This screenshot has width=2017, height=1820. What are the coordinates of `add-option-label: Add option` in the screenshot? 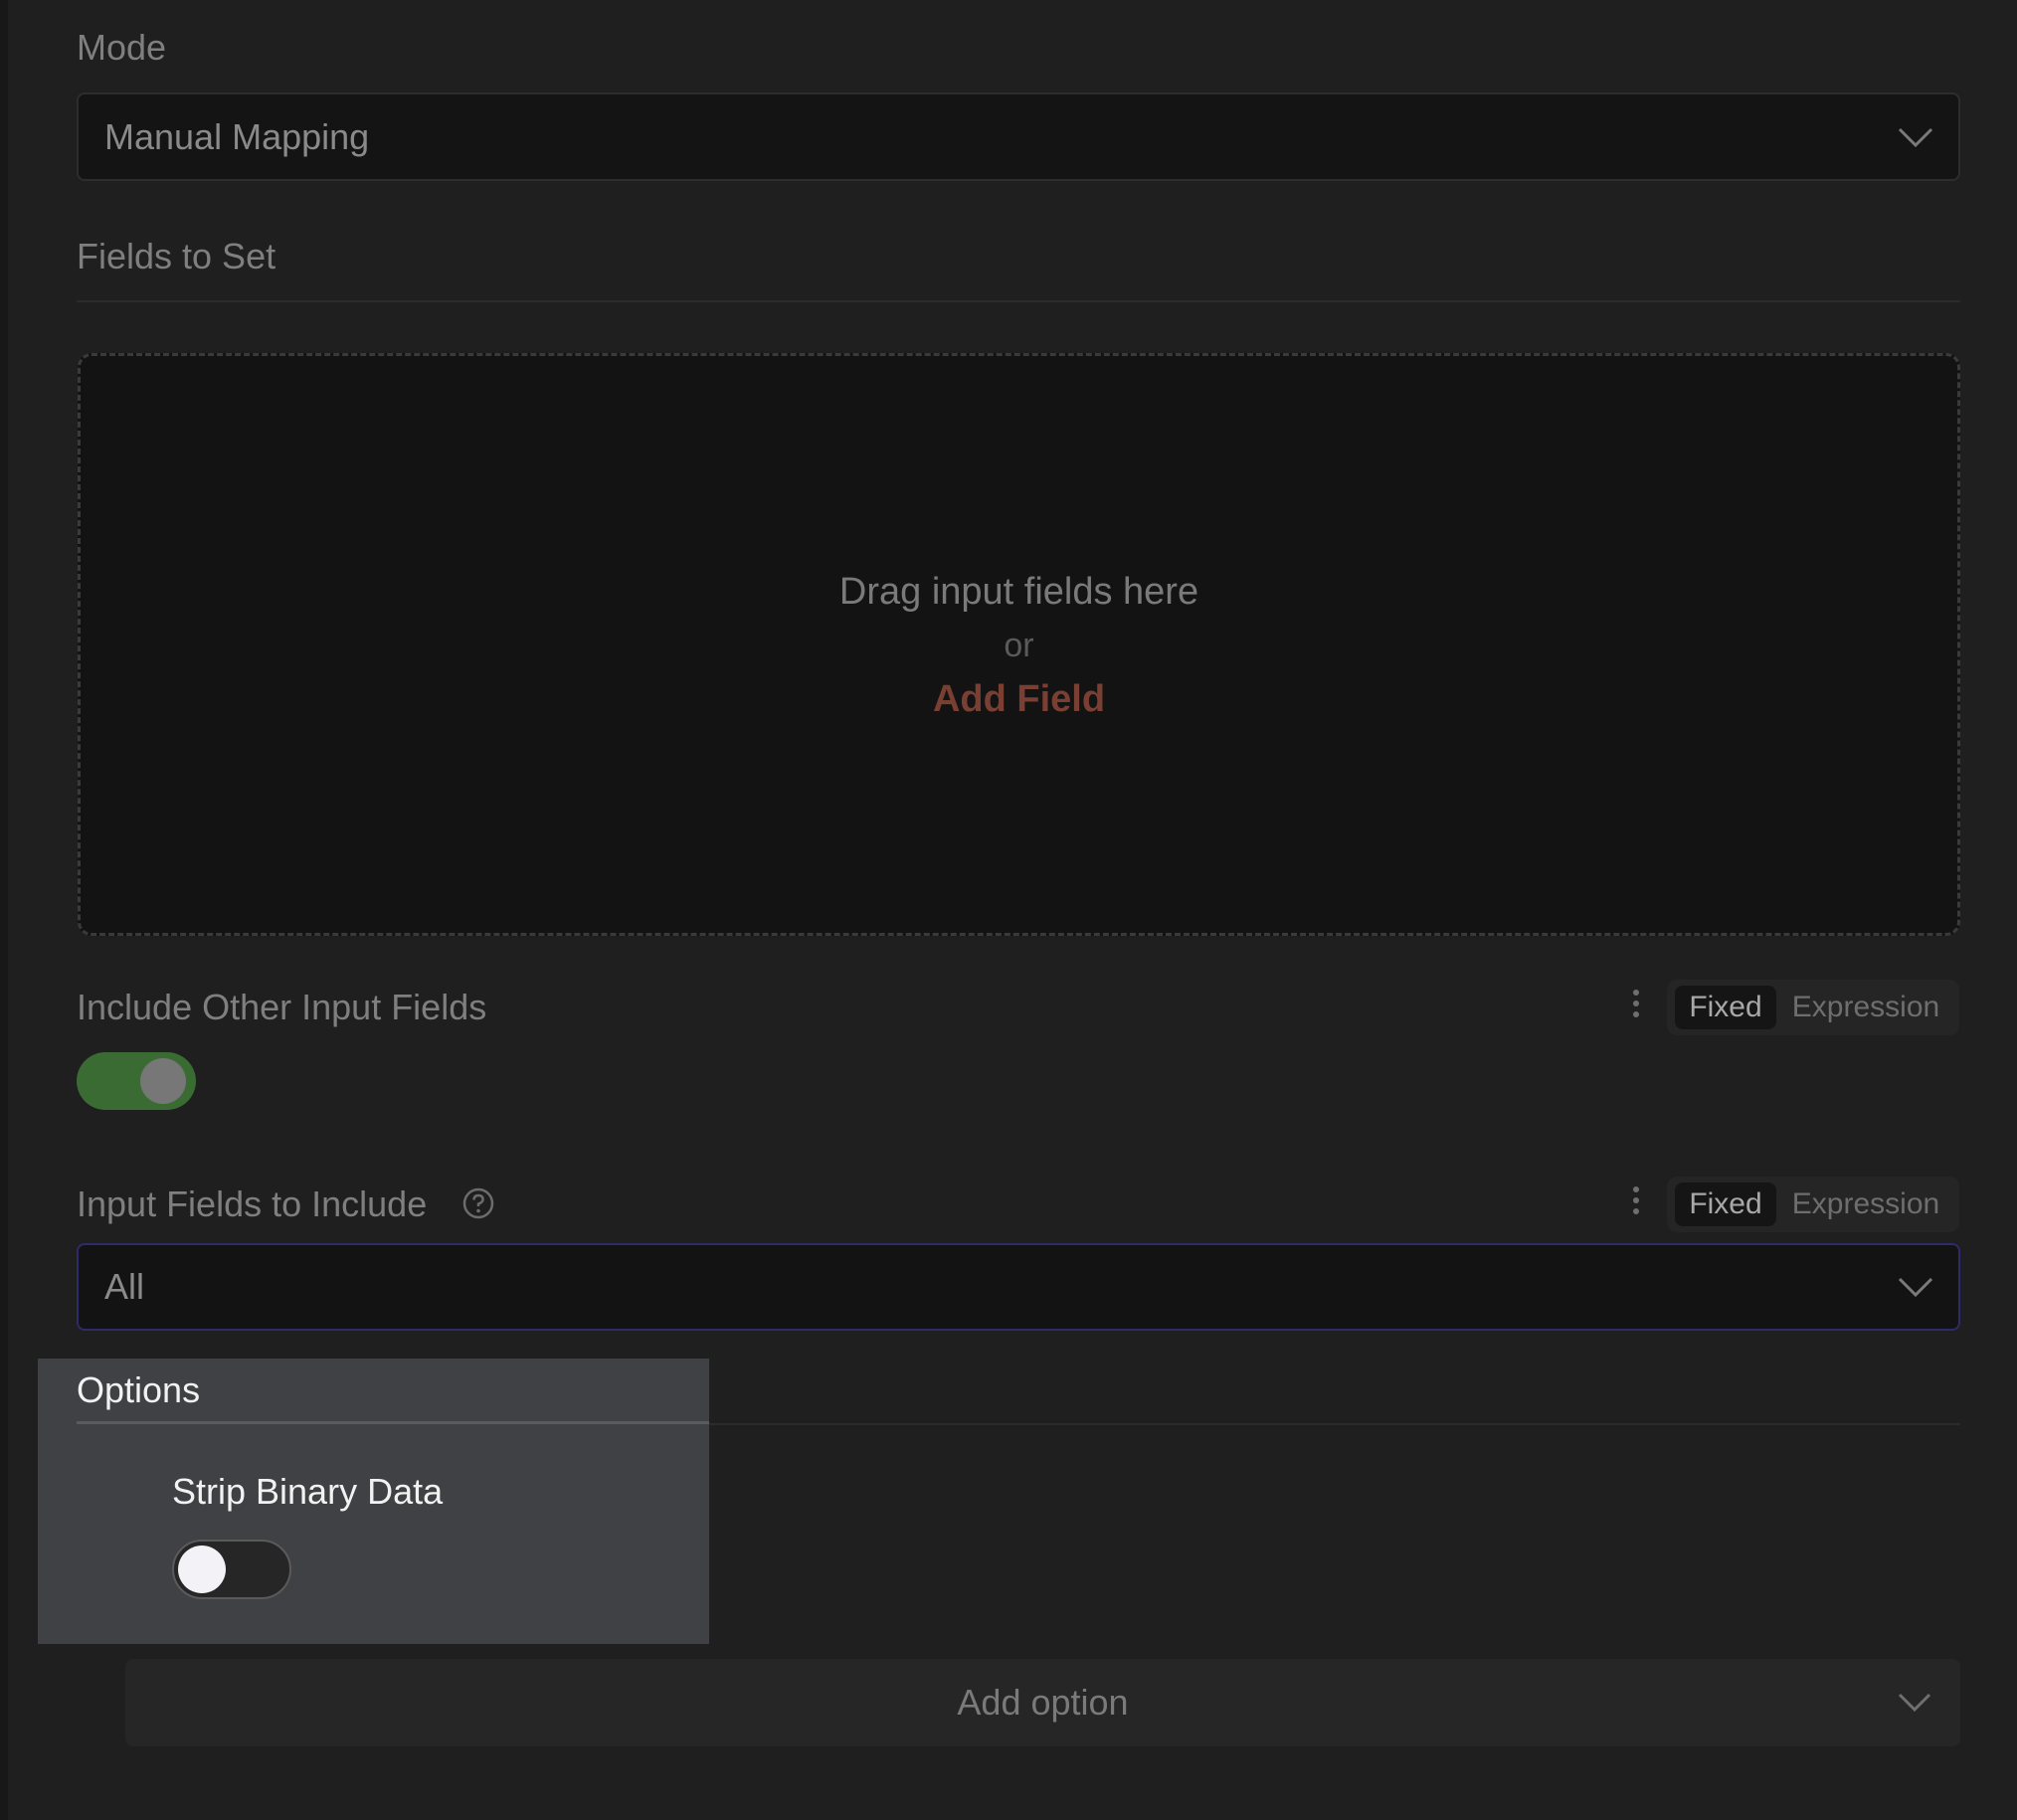 It's located at (1043, 1702).